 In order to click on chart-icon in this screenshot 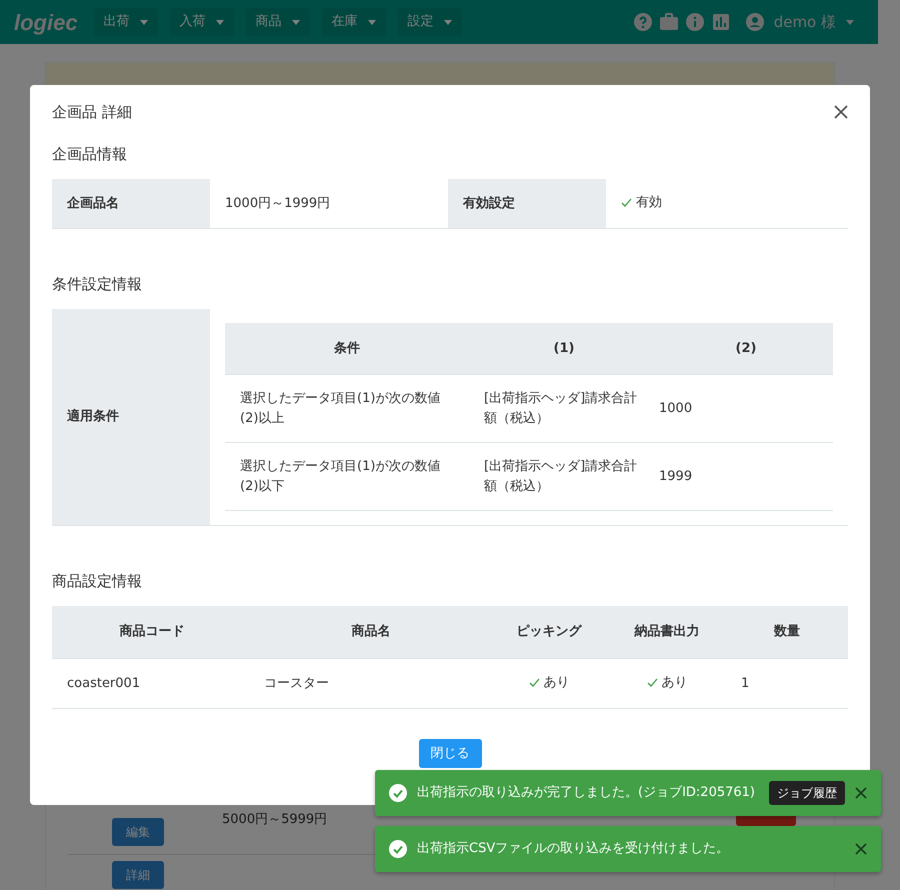, I will do `click(721, 22)`.